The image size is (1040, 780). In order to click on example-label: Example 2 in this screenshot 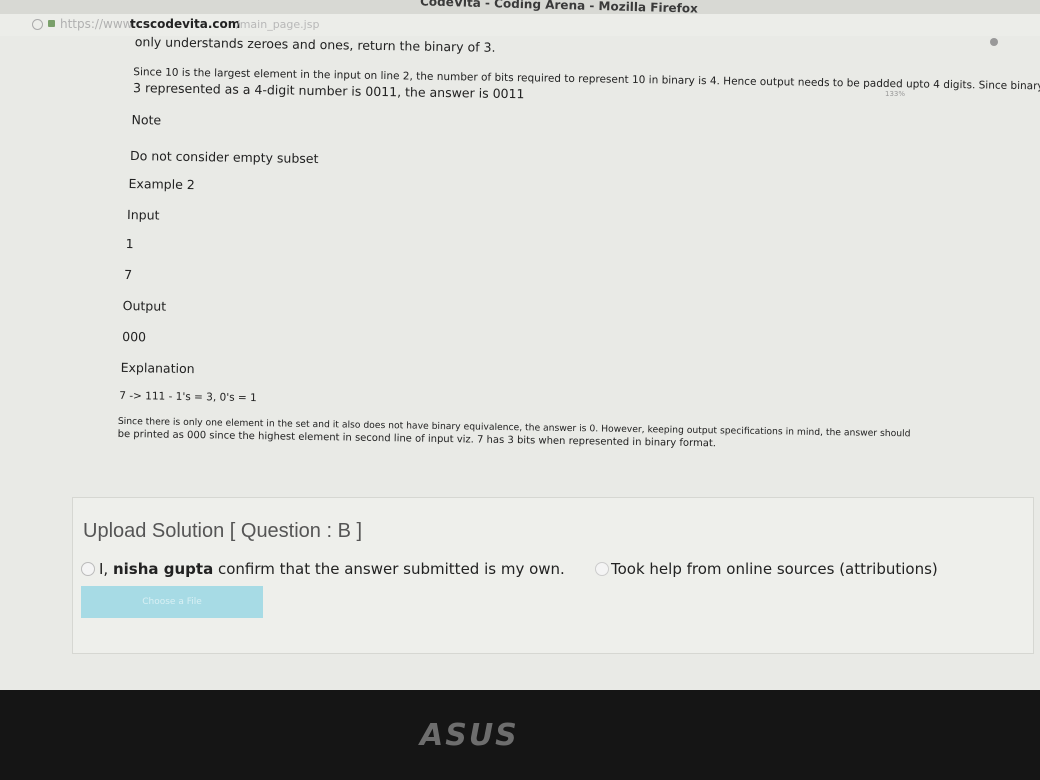, I will do `click(161, 184)`.